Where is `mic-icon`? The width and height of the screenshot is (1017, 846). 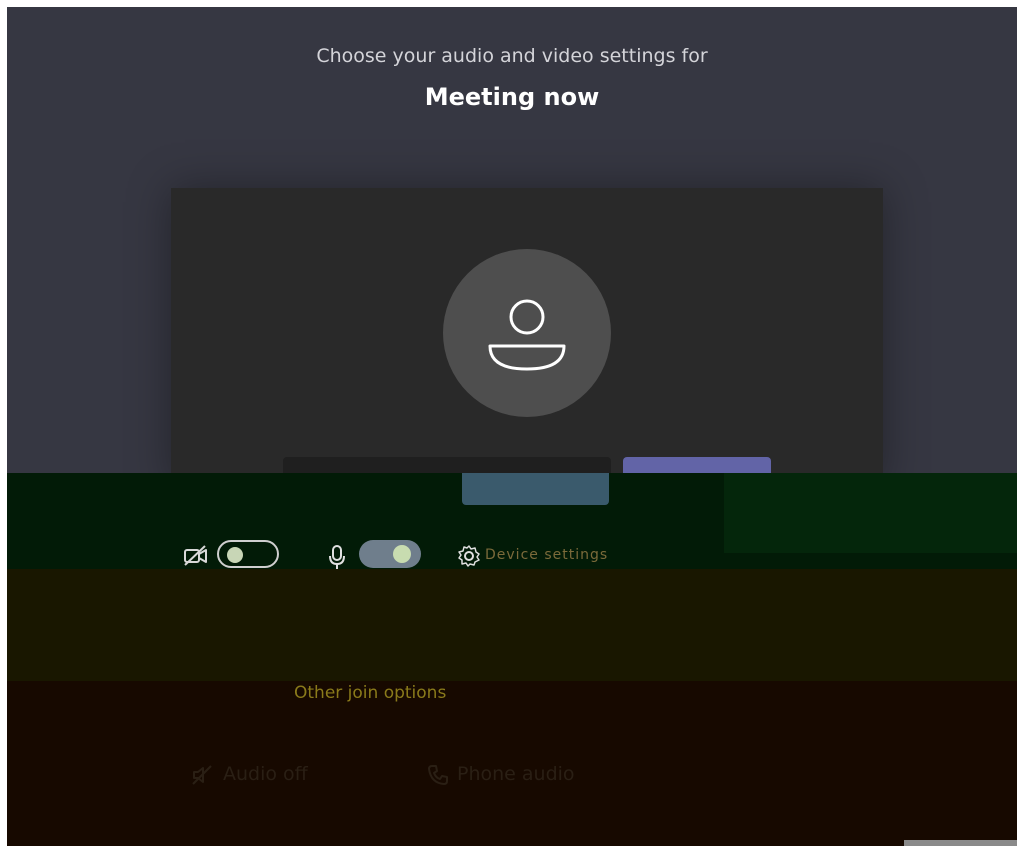
mic-icon is located at coordinates (337, 559).